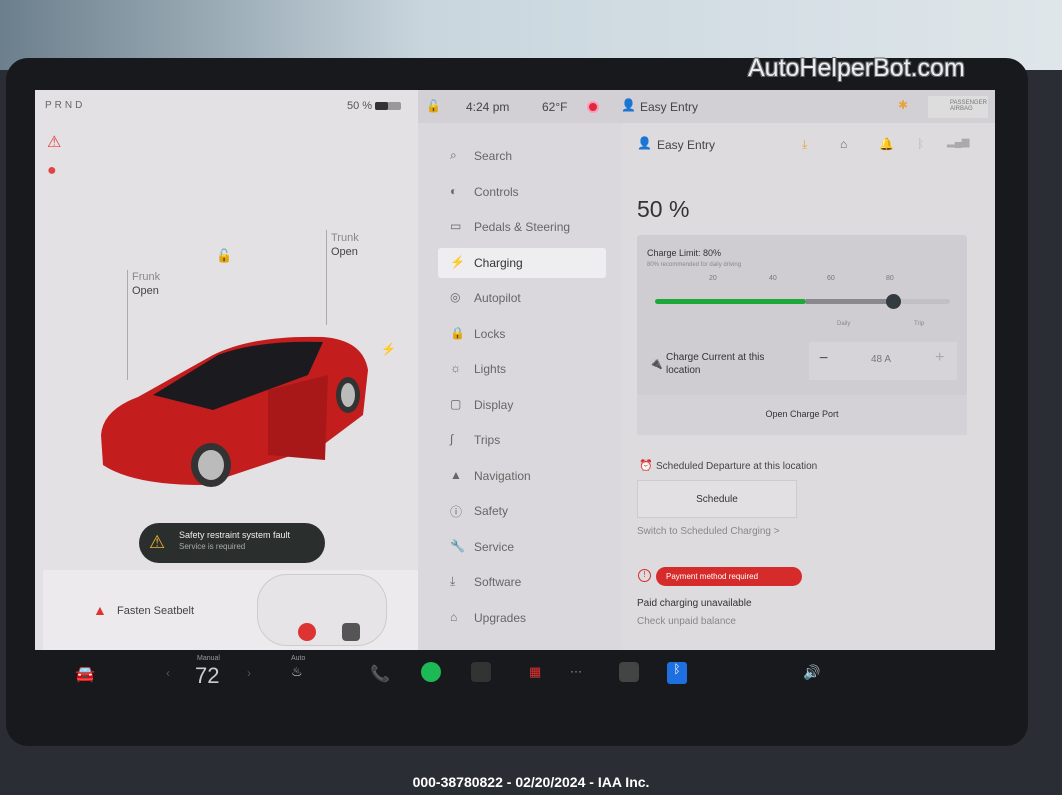  Describe the element at coordinates (433, 106) in the screenshot. I see `lock-icon: 🔓` at that location.